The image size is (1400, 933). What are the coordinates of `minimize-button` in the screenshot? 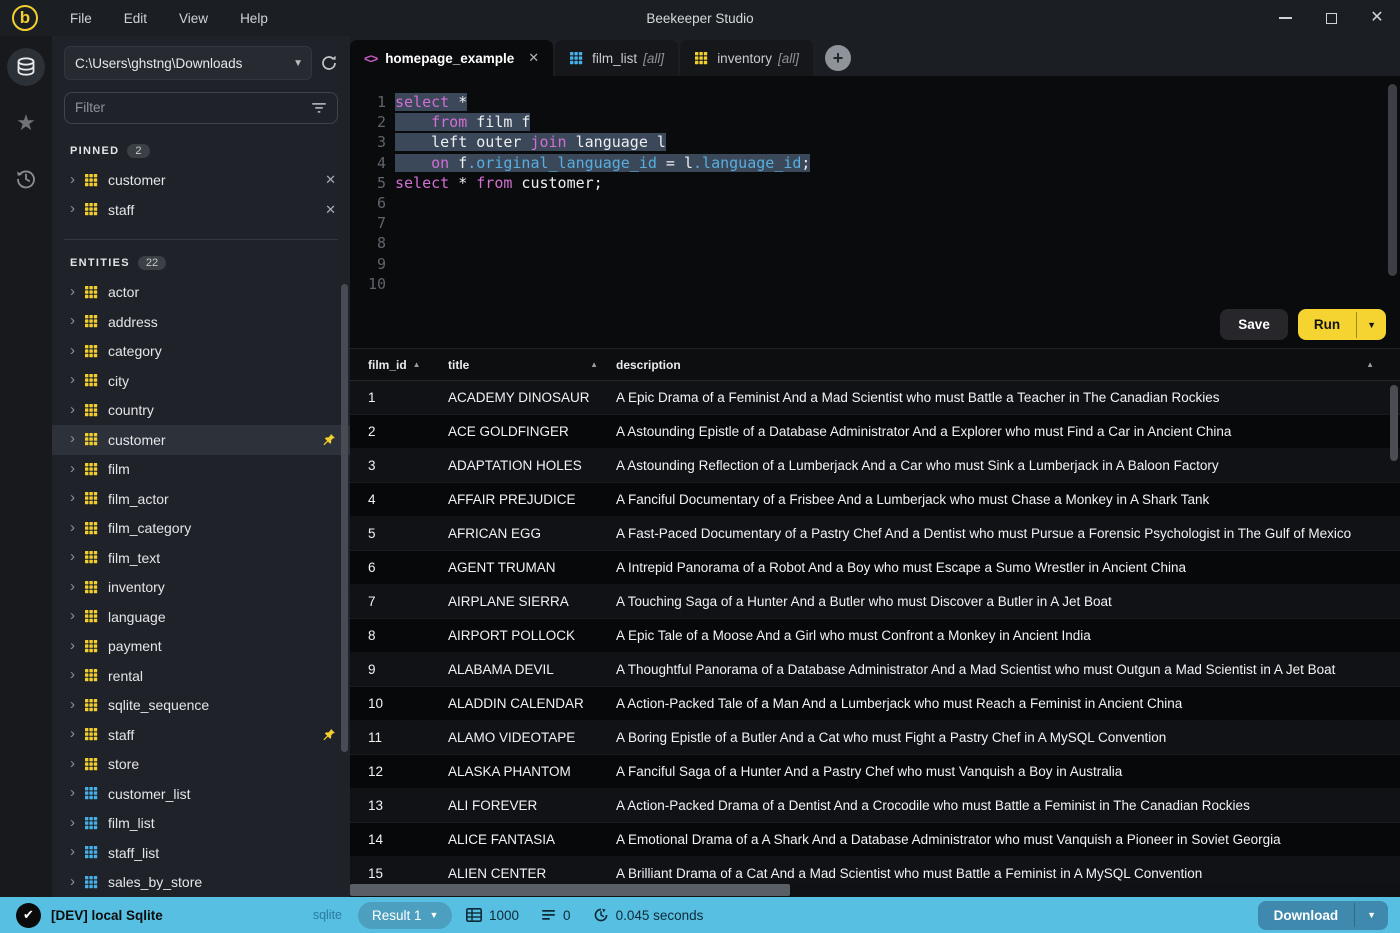 It's located at (1285, 18).